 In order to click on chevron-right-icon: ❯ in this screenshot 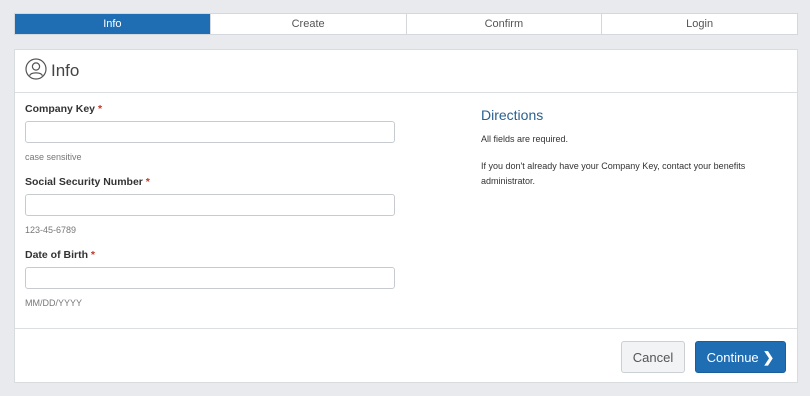, I will do `click(768, 356)`.